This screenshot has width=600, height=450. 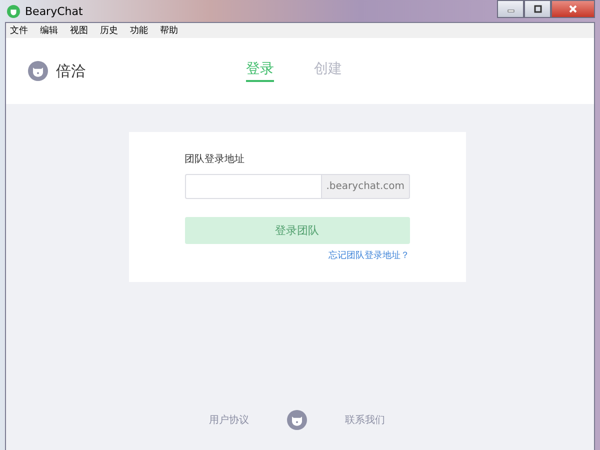 I want to click on close-button, so click(x=573, y=9).